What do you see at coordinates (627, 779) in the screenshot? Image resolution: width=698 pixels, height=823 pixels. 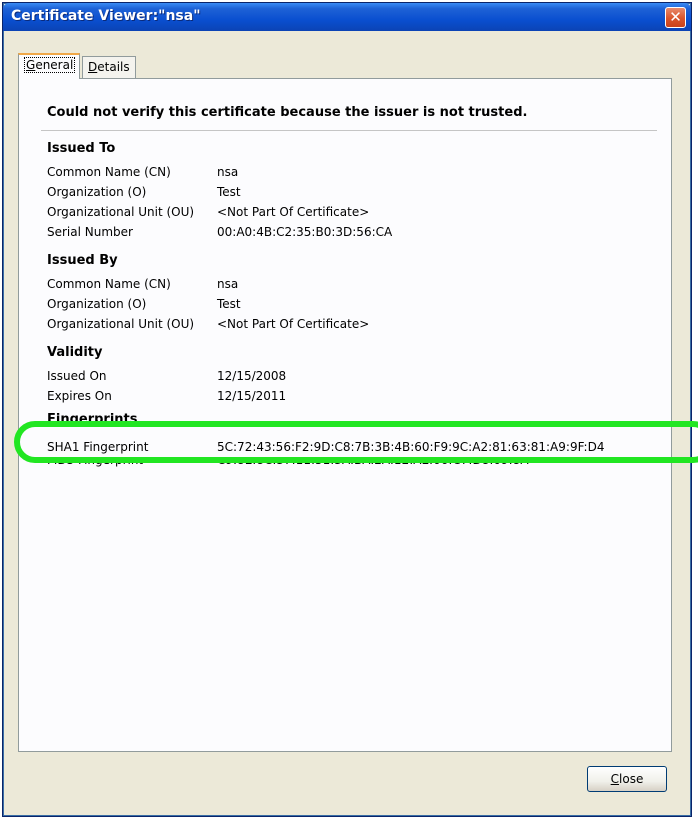 I see `close-button: Close` at bounding box center [627, 779].